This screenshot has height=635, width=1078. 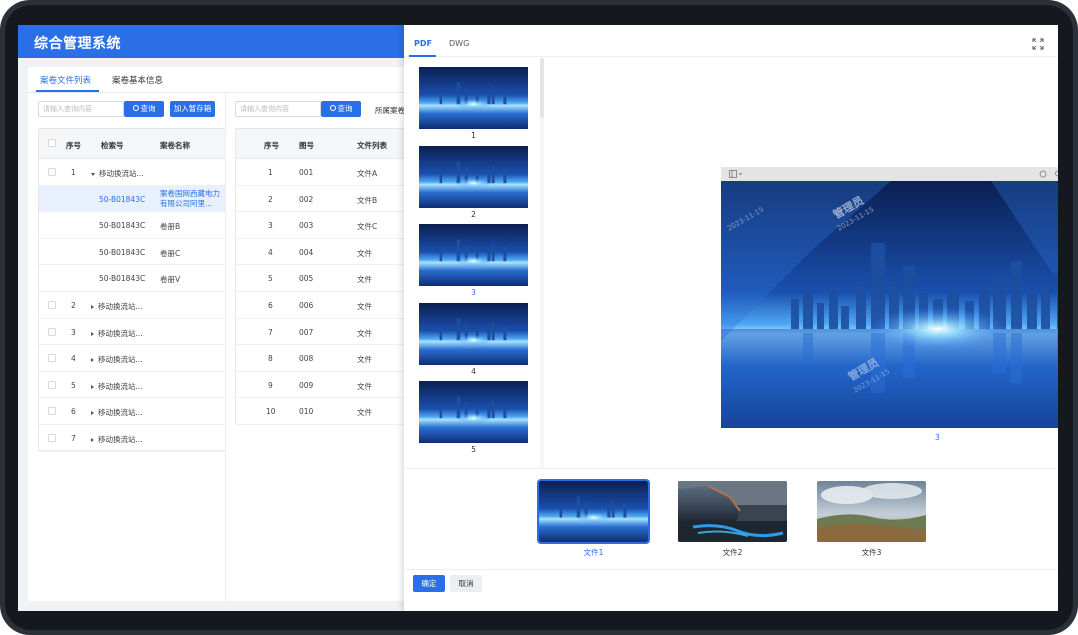 What do you see at coordinates (132, 144) in the screenshot?
I see `archive-table-header: 序号 检索号 案卷名称` at bounding box center [132, 144].